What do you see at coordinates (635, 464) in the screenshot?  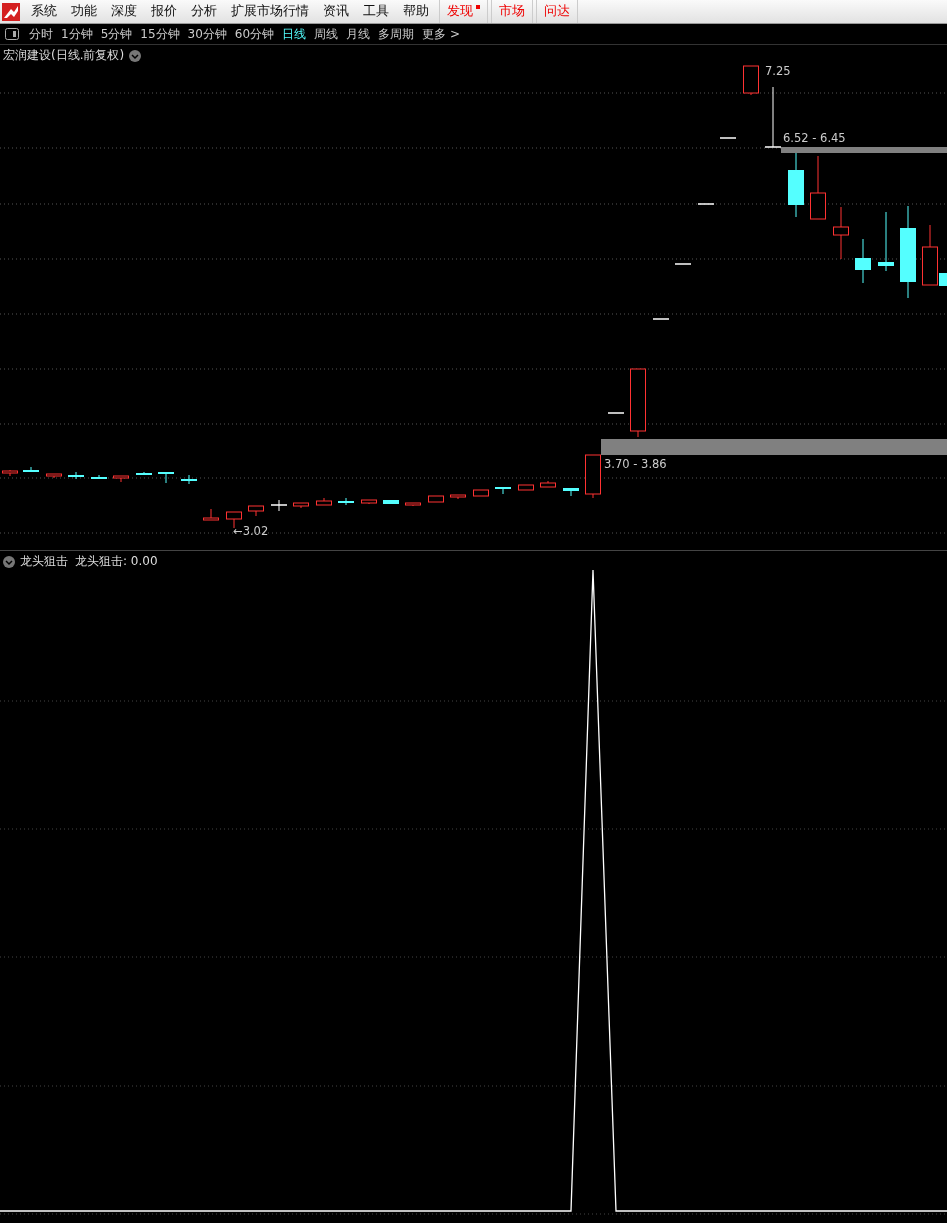 I see `gap-label: 3.70 - 3.86` at bounding box center [635, 464].